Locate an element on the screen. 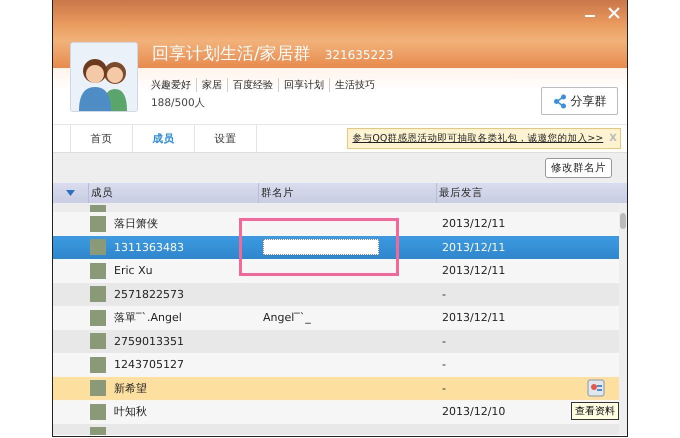 The width and height of the screenshot is (680, 438). member-name: 落日箫侠 is located at coordinates (136, 224).